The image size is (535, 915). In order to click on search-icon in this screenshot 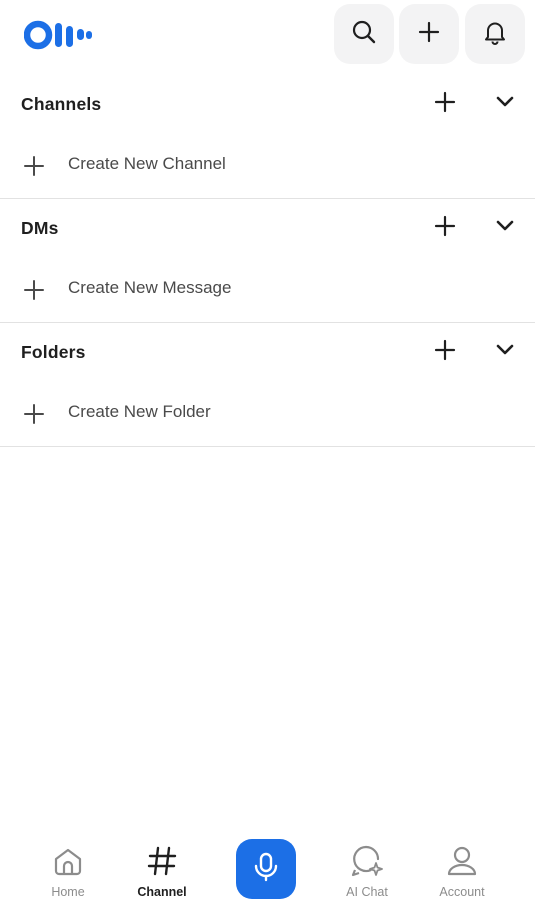, I will do `click(364, 34)`.